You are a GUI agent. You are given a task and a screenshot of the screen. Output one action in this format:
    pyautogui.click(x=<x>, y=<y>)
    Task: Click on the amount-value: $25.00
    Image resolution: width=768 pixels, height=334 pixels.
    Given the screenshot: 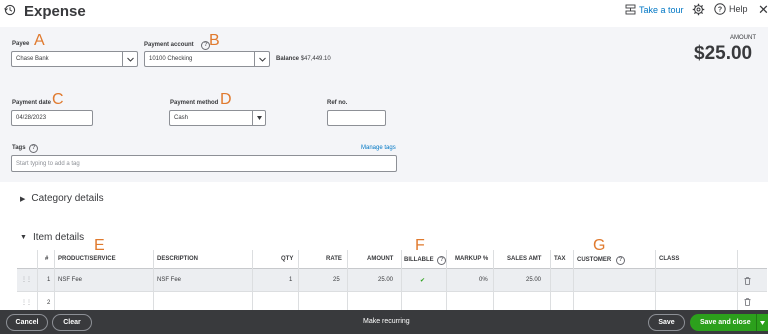 What is the action you would take?
    pyautogui.click(x=723, y=53)
    